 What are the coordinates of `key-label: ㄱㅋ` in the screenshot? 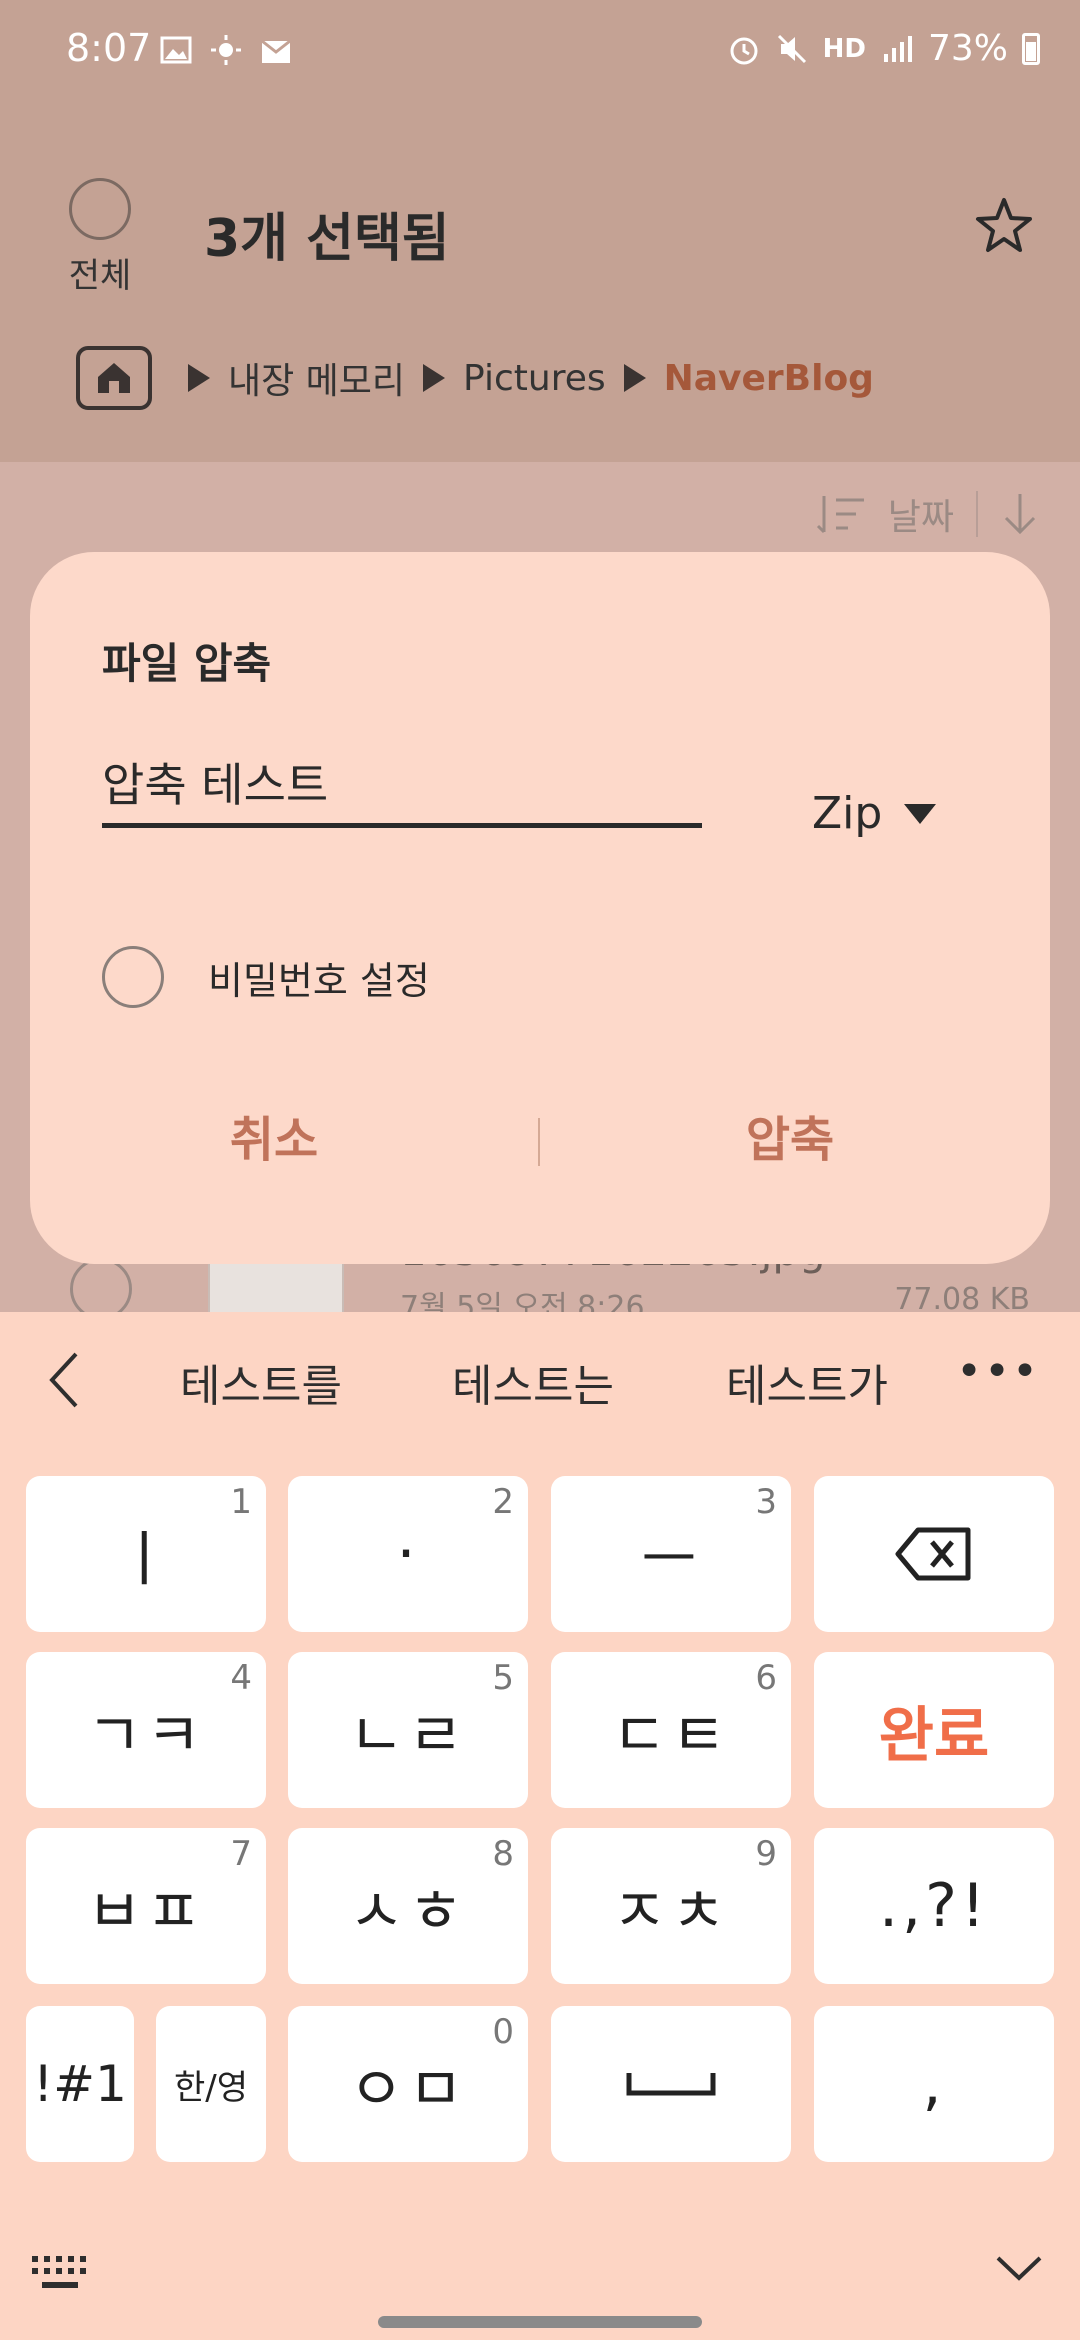 It's located at (146, 1735).